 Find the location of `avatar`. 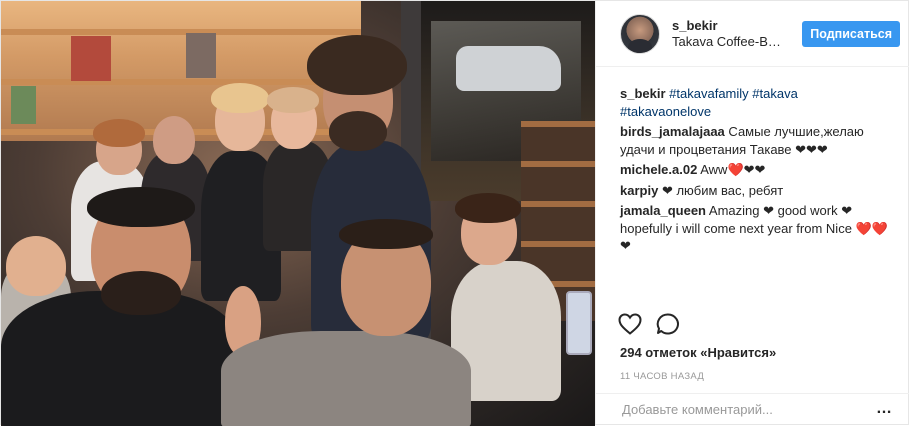

avatar is located at coordinates (640, 33).